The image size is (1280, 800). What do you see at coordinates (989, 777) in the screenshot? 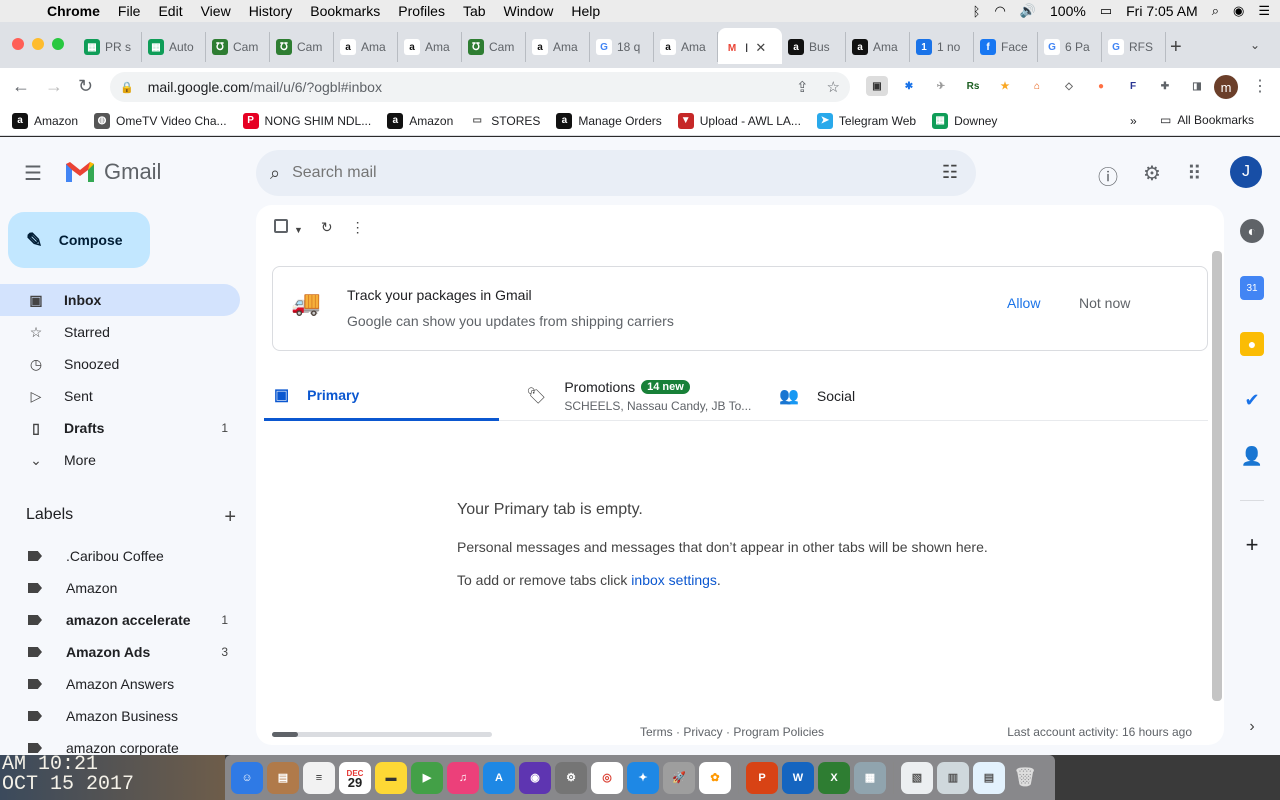
I see `file-stack-icon: ▤` at bounding box center [989, 777].